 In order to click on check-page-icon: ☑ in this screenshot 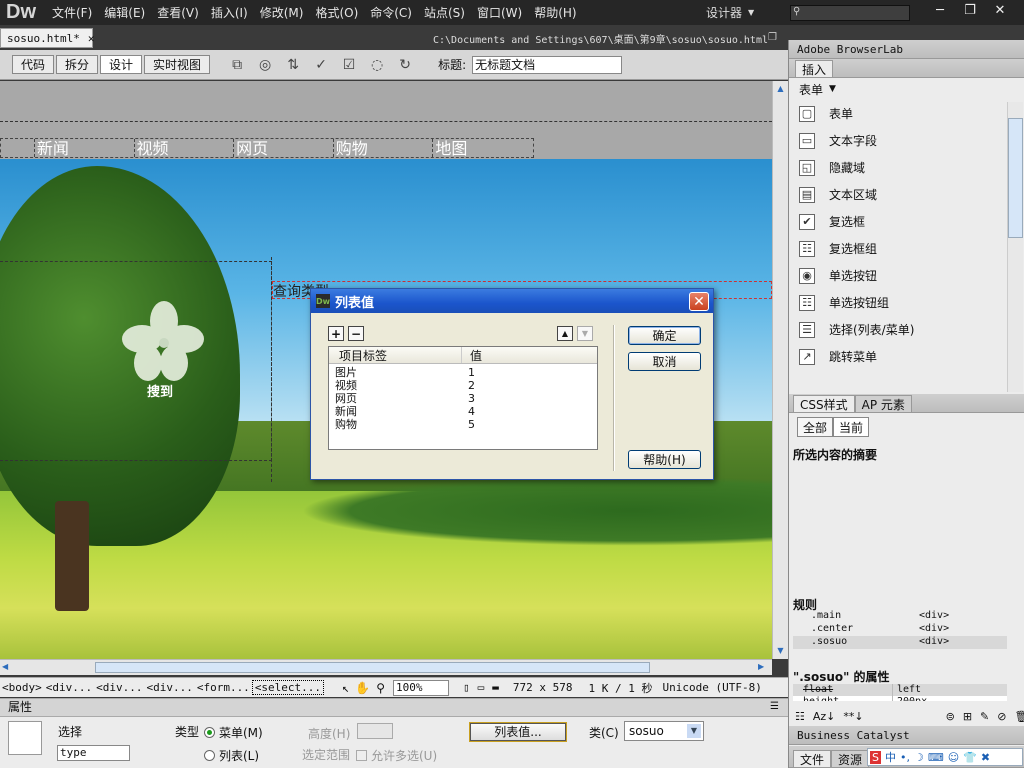, I will do `click(349, 65)`.